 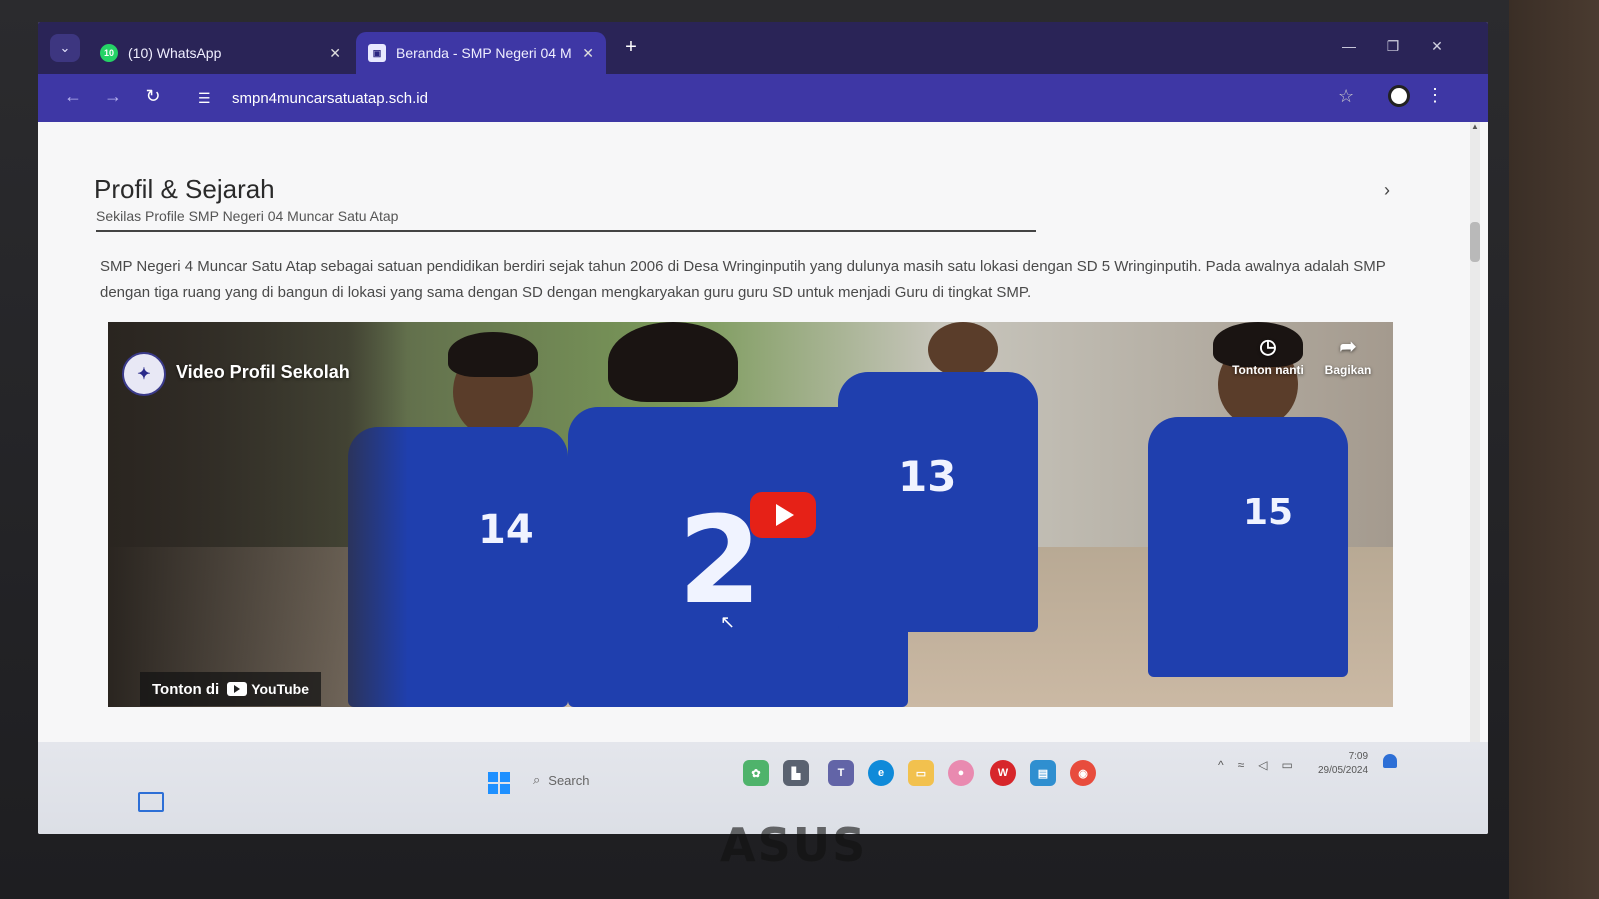 What do you see at coordinates (1348, 347) in the screenshot?
I see `share-arrow-icon: ➦` at bounding box center [1348, 347].